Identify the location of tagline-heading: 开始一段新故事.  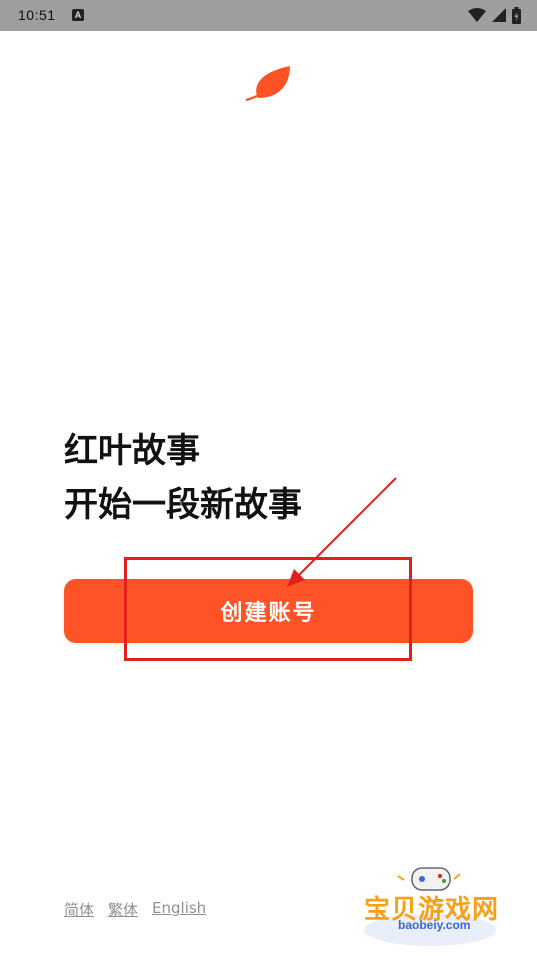
(183, 505).